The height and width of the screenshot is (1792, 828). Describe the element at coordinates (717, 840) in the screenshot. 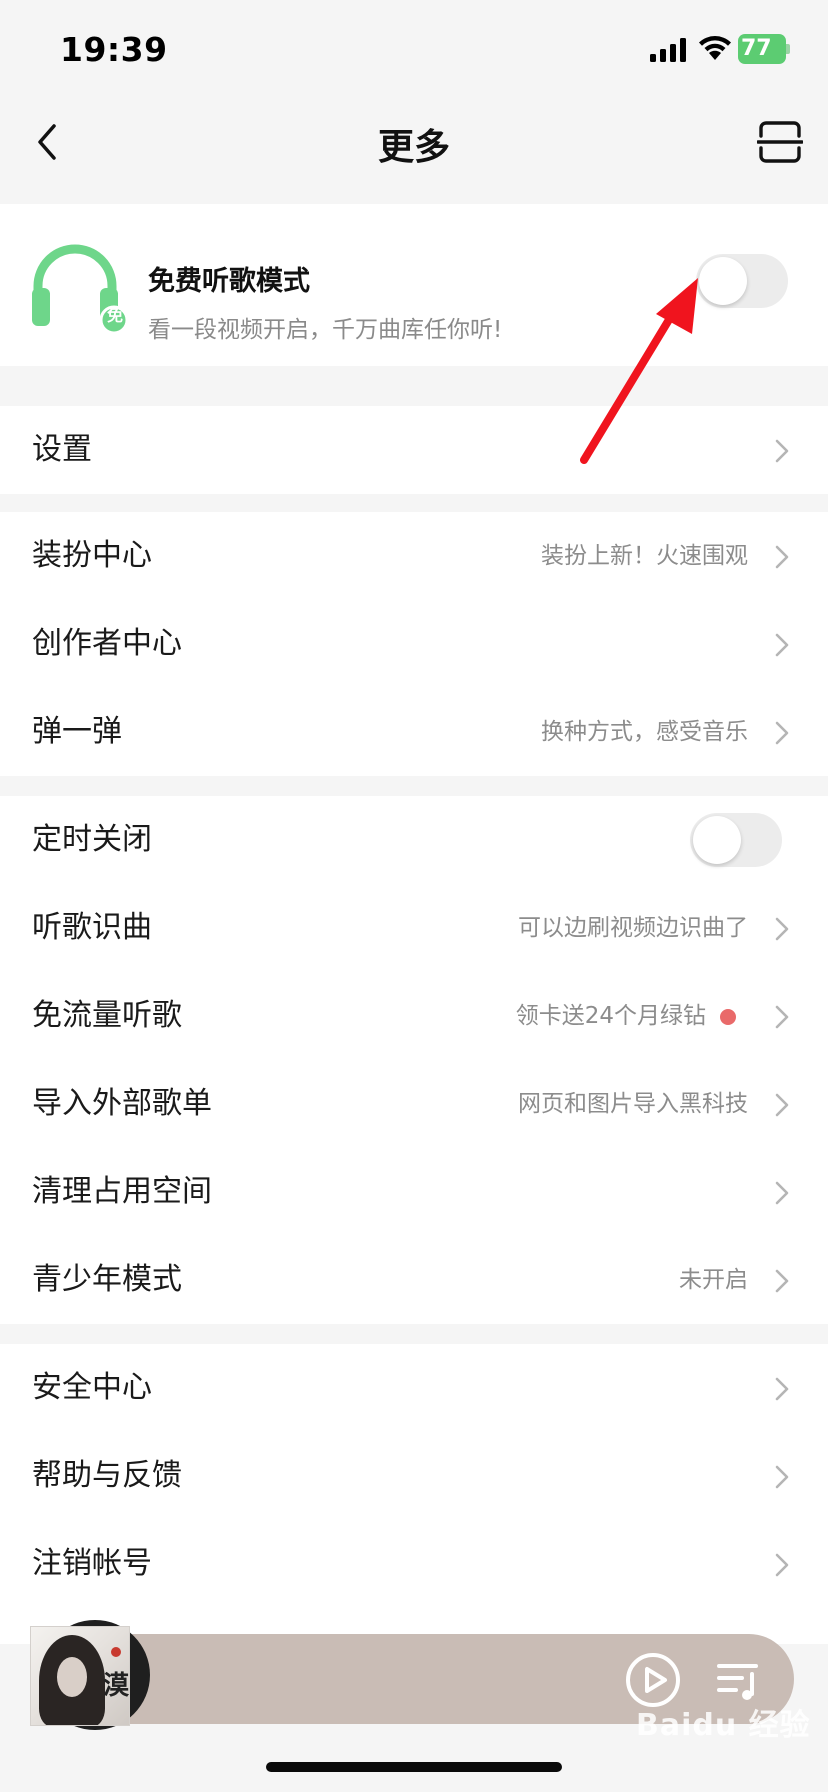

I see `toggle-knob` at that location.